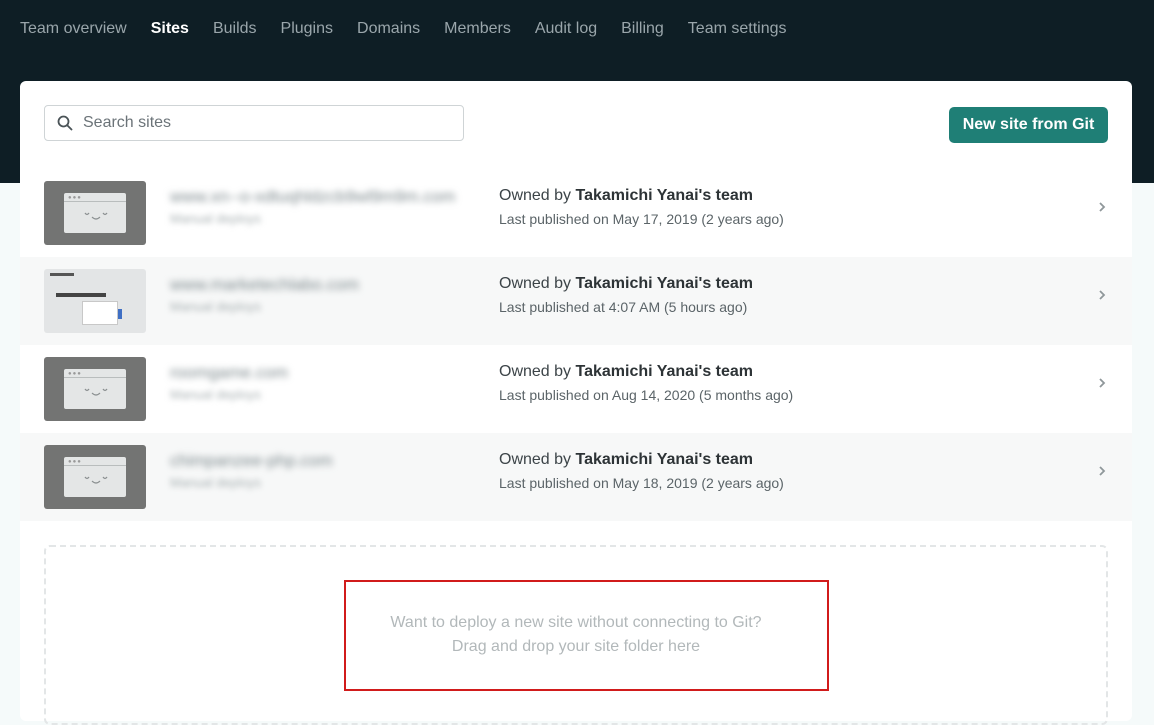 The image size is (1154, 725). Describe the element at coordinates (388, 29) in the screenshot. I see `nav-domains: Domains` at that location.